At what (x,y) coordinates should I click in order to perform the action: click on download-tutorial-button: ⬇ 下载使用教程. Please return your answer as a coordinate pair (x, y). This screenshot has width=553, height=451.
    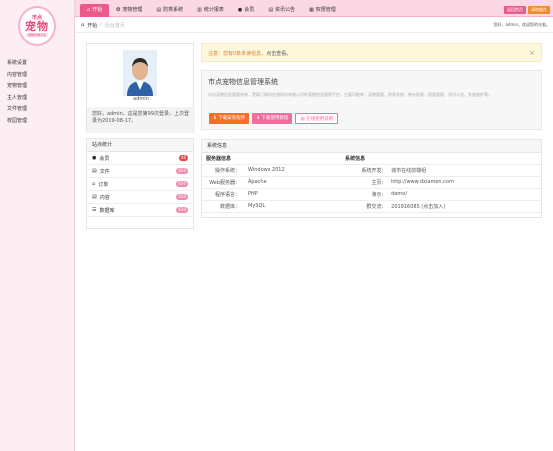
    Looking at the image, I should click on (272, 118).